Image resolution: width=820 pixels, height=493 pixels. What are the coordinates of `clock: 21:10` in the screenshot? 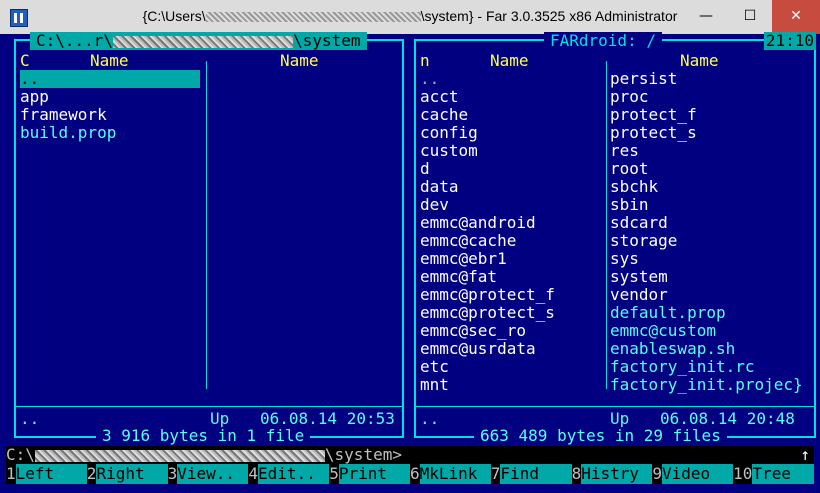 It's located at (789, 40).